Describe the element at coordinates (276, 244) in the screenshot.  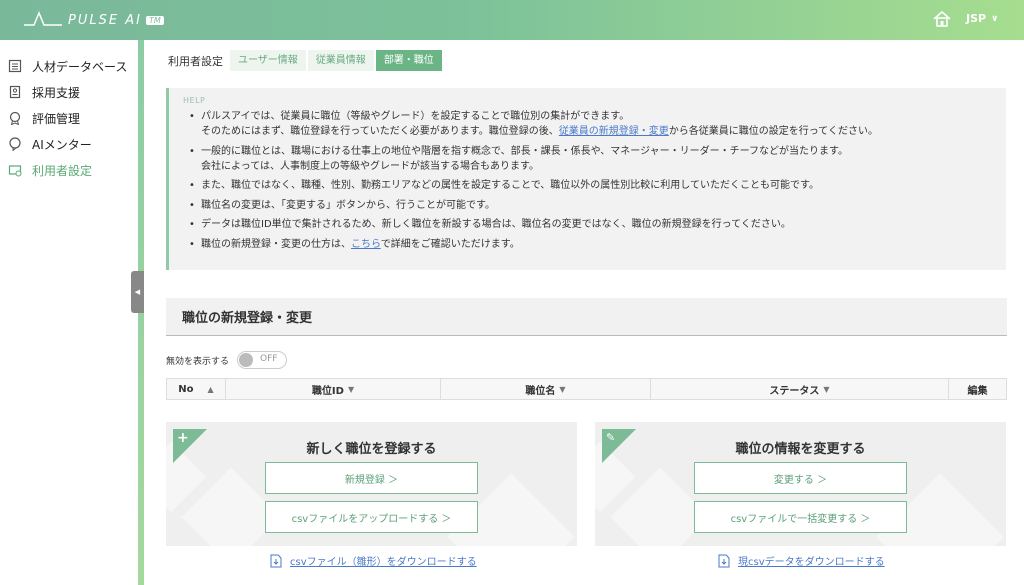
I see `help-text-pre: 職位の新規登録・変更の仕方は、` at that location.